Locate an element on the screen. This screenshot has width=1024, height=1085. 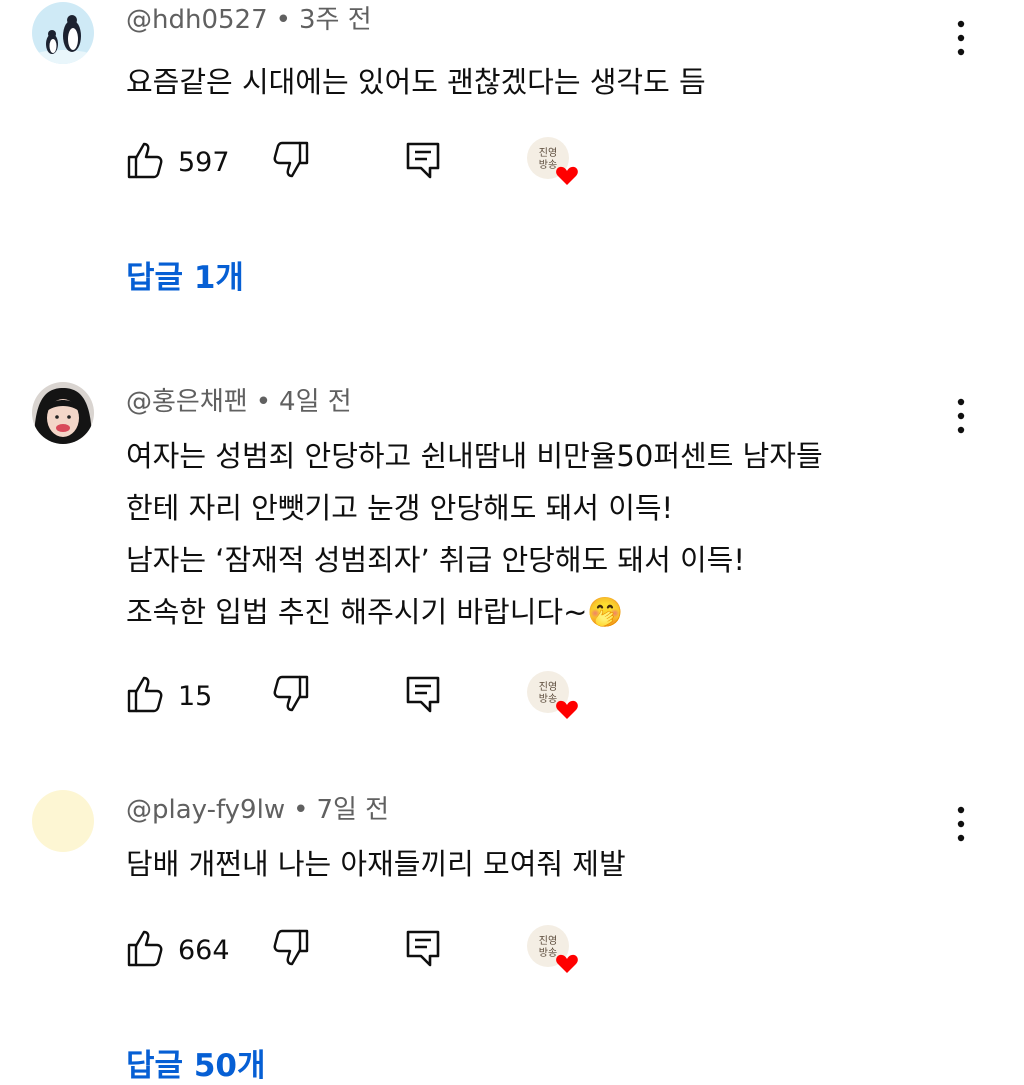
view-replies-link: 답글 1개 is located at coordinates (185, 274).